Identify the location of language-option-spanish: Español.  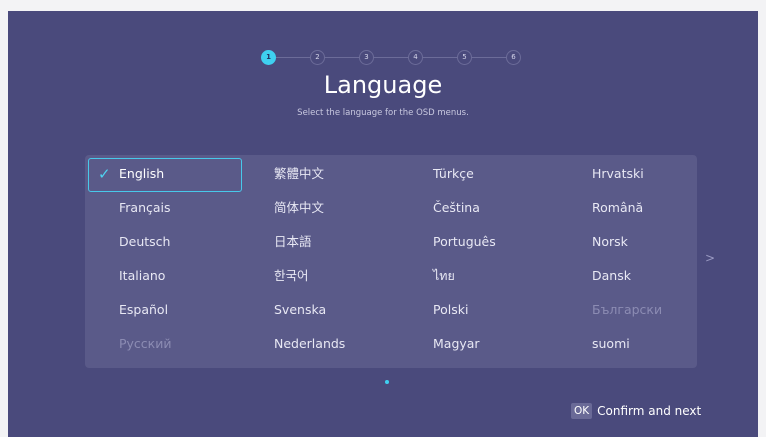
(164, 310).